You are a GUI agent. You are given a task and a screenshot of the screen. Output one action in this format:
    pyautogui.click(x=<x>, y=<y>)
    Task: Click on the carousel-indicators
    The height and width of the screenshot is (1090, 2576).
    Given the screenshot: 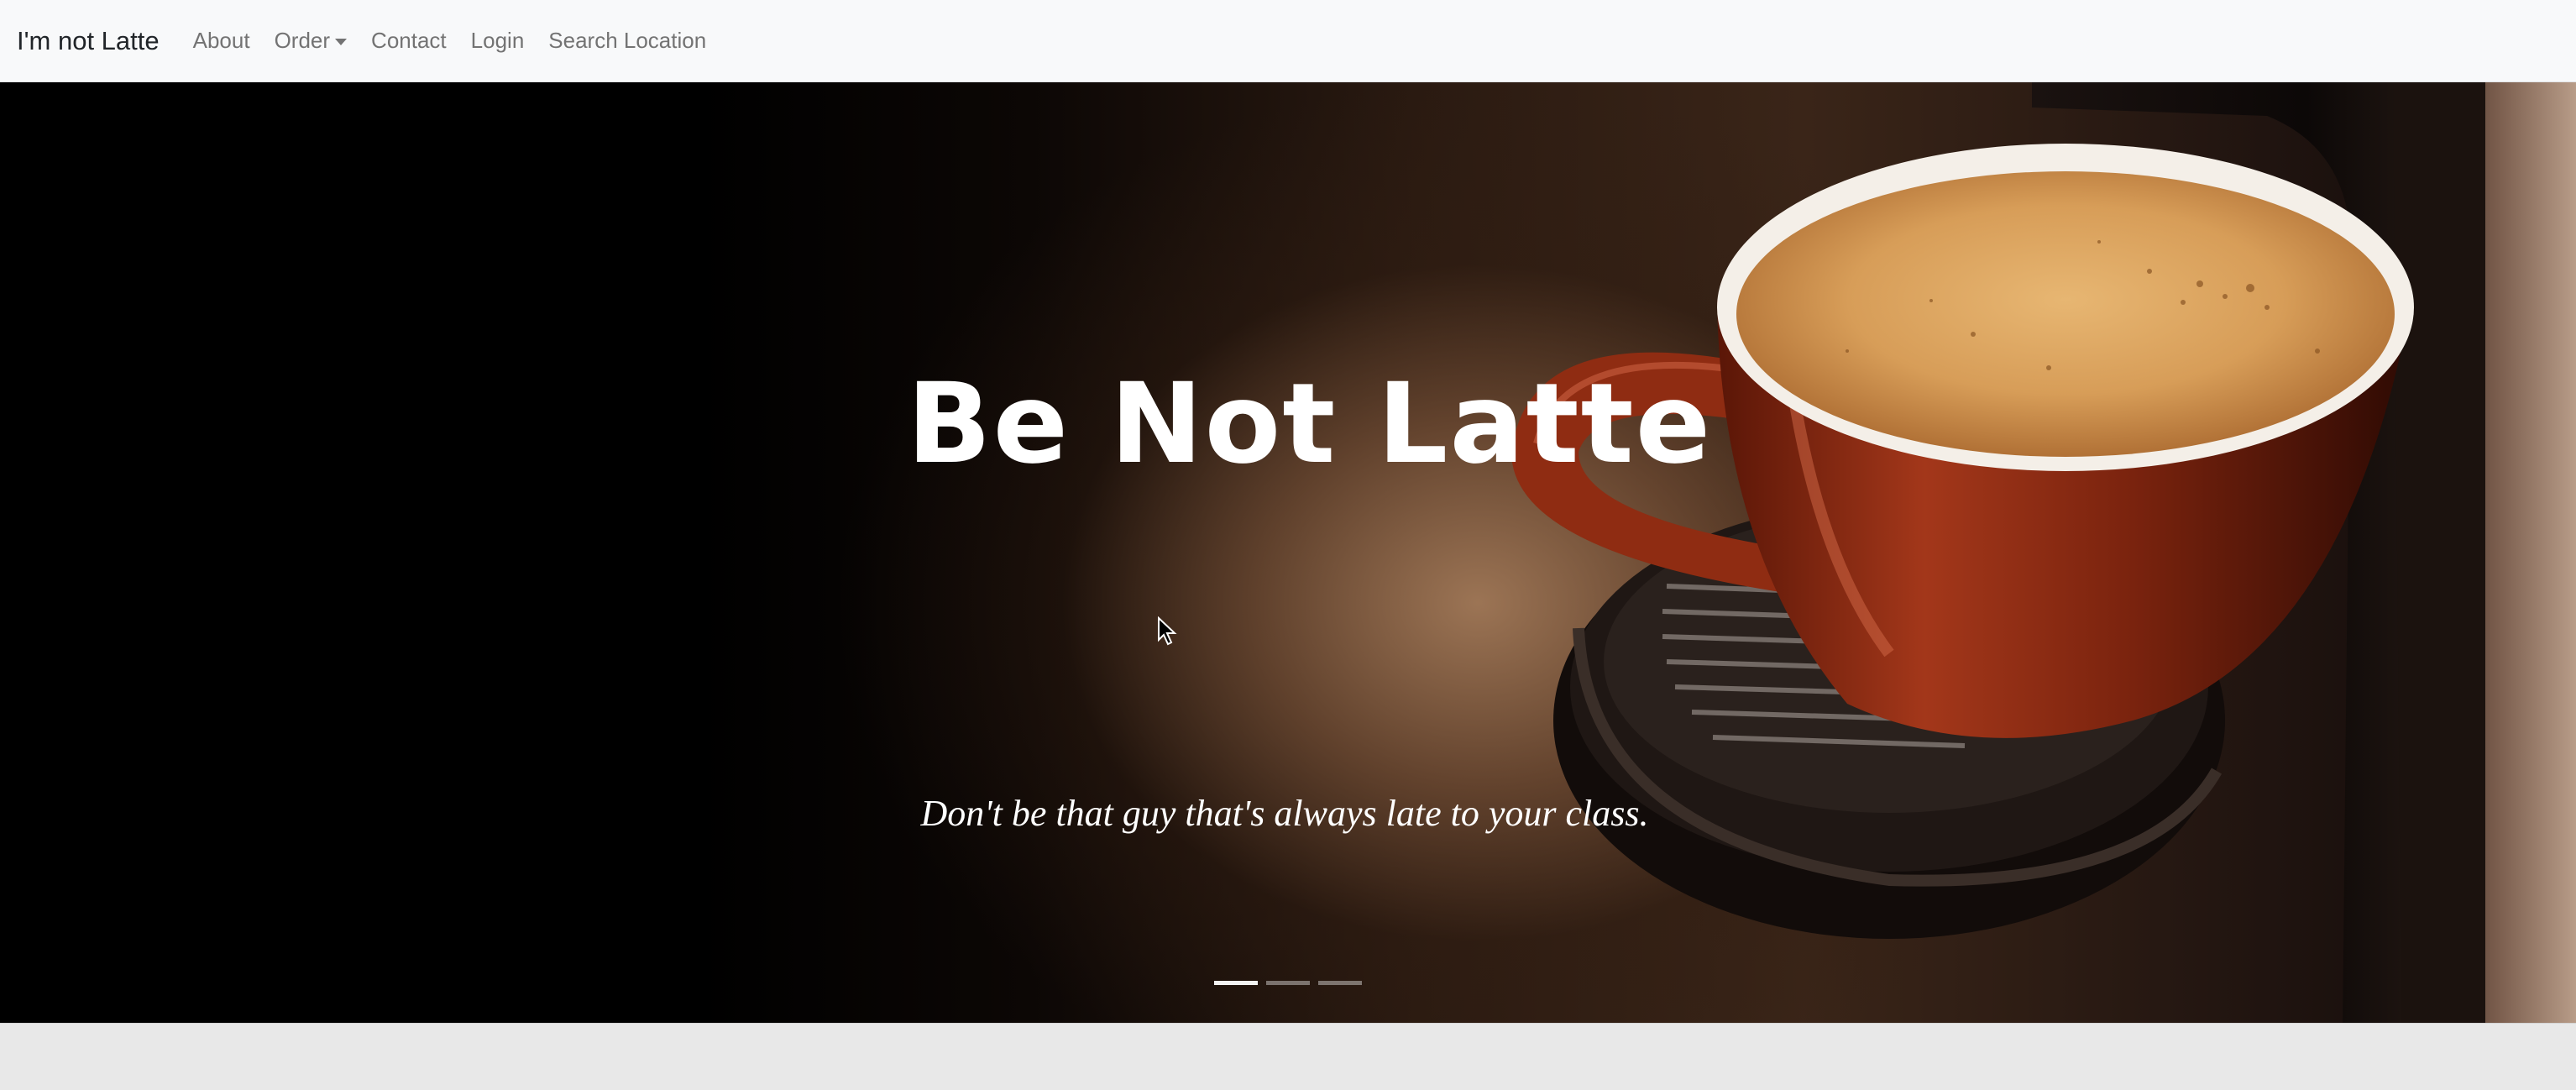 What is the action you would take?
    pyautogui.click(x=1288, y=983)
    